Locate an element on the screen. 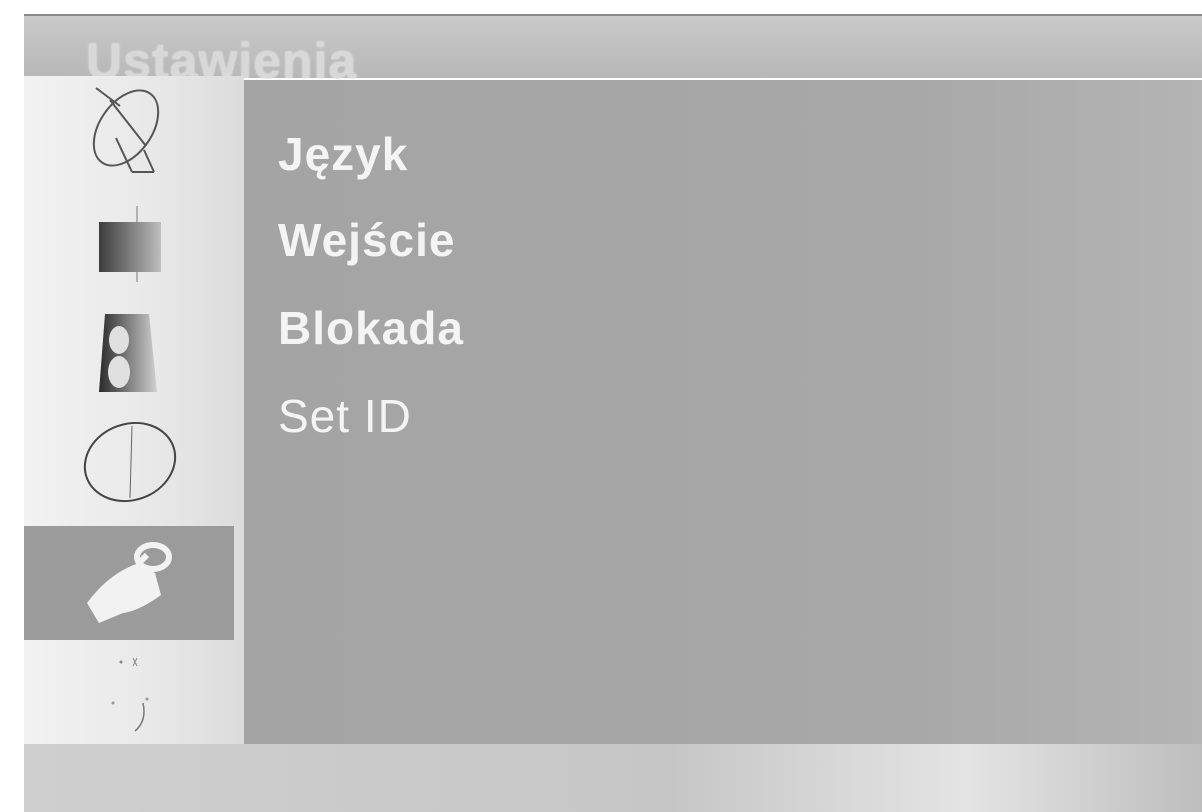  satellite-dish-icon is located at coordinates (126, 130).